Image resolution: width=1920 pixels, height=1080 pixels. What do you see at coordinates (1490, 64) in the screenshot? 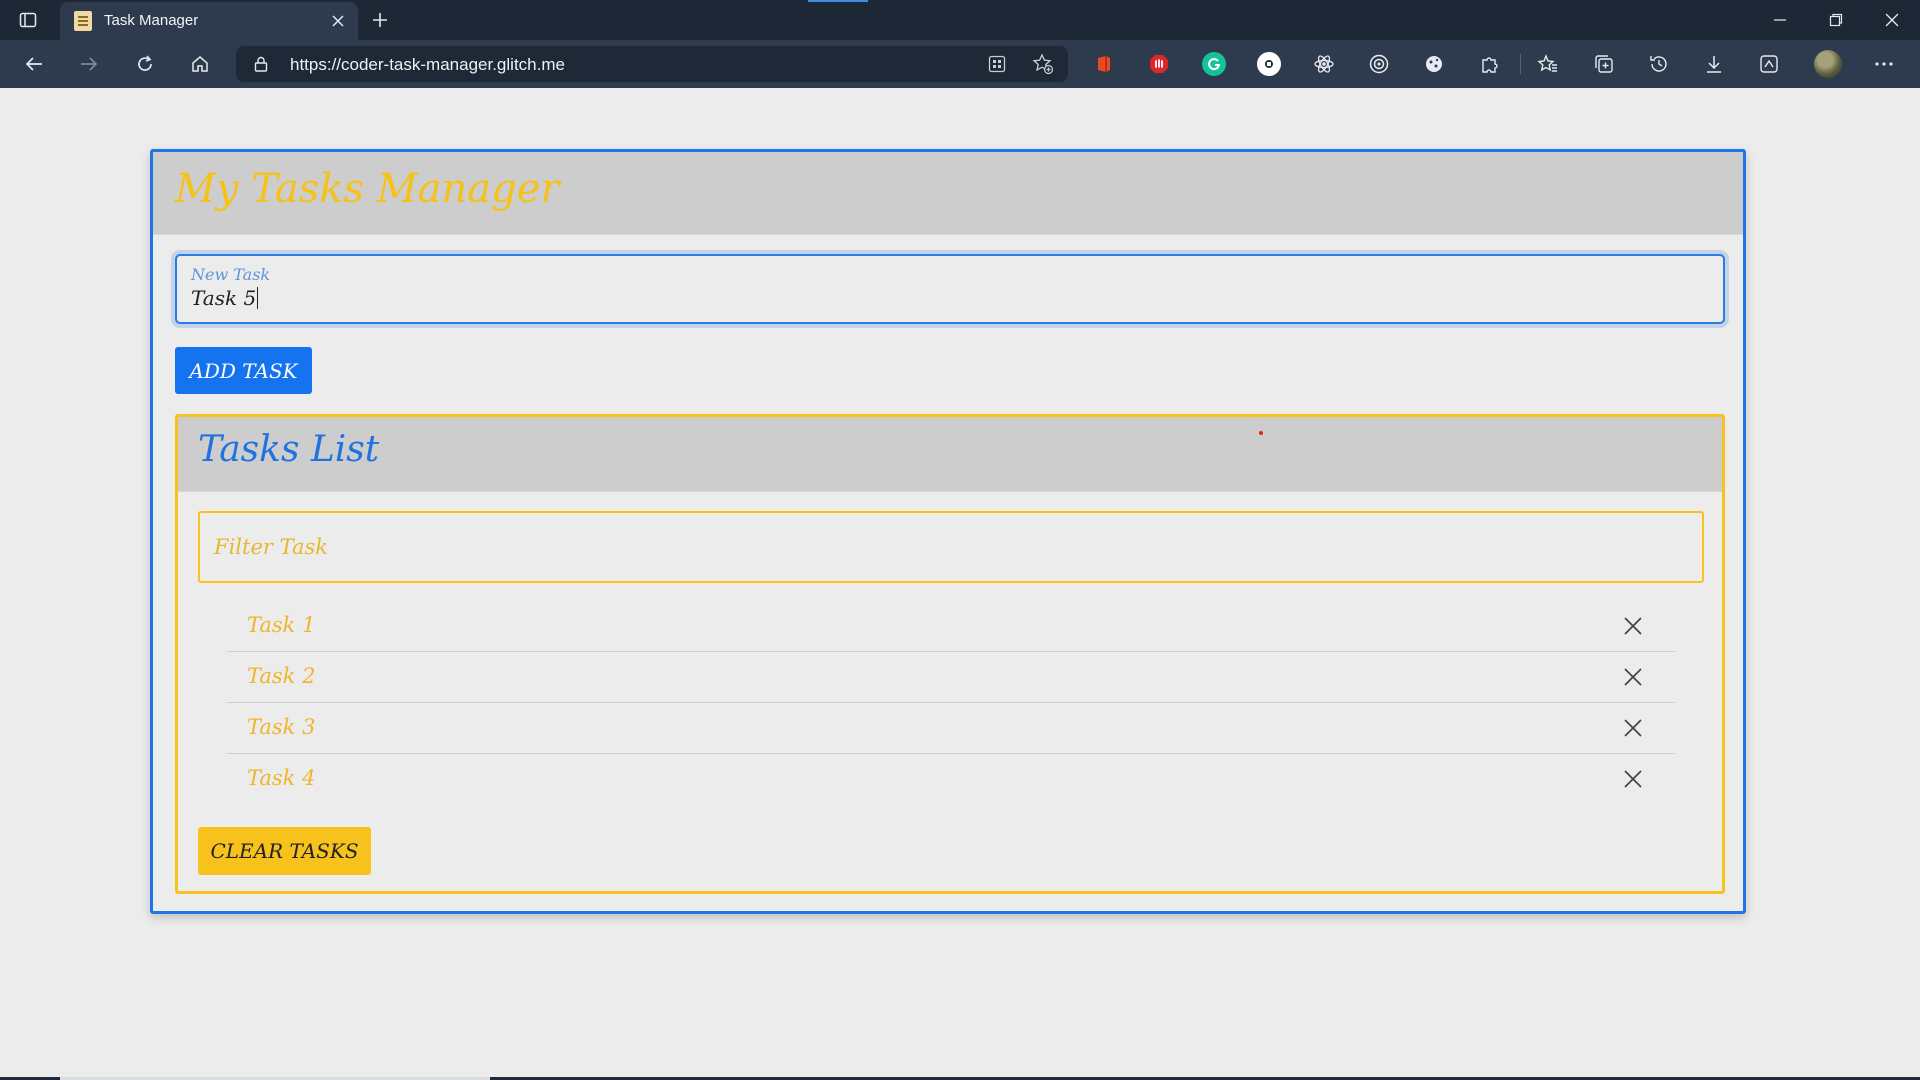
I see `extensions-puzzle-icon` at bounding box center [1490, 64].